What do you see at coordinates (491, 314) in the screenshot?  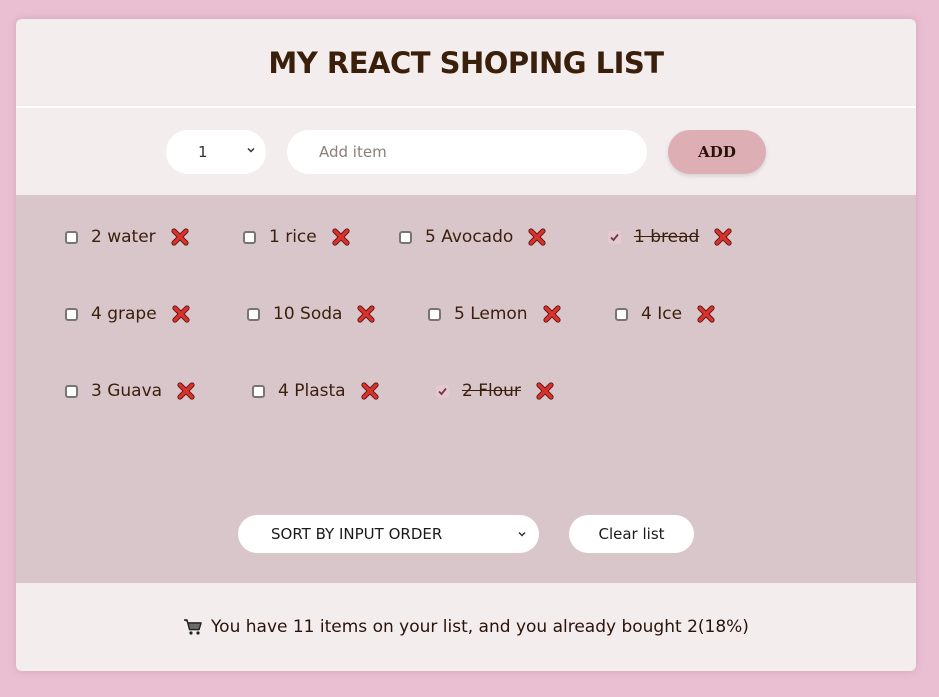 I see `item-label: 5 Lemon` at bounding box center [491, 314].